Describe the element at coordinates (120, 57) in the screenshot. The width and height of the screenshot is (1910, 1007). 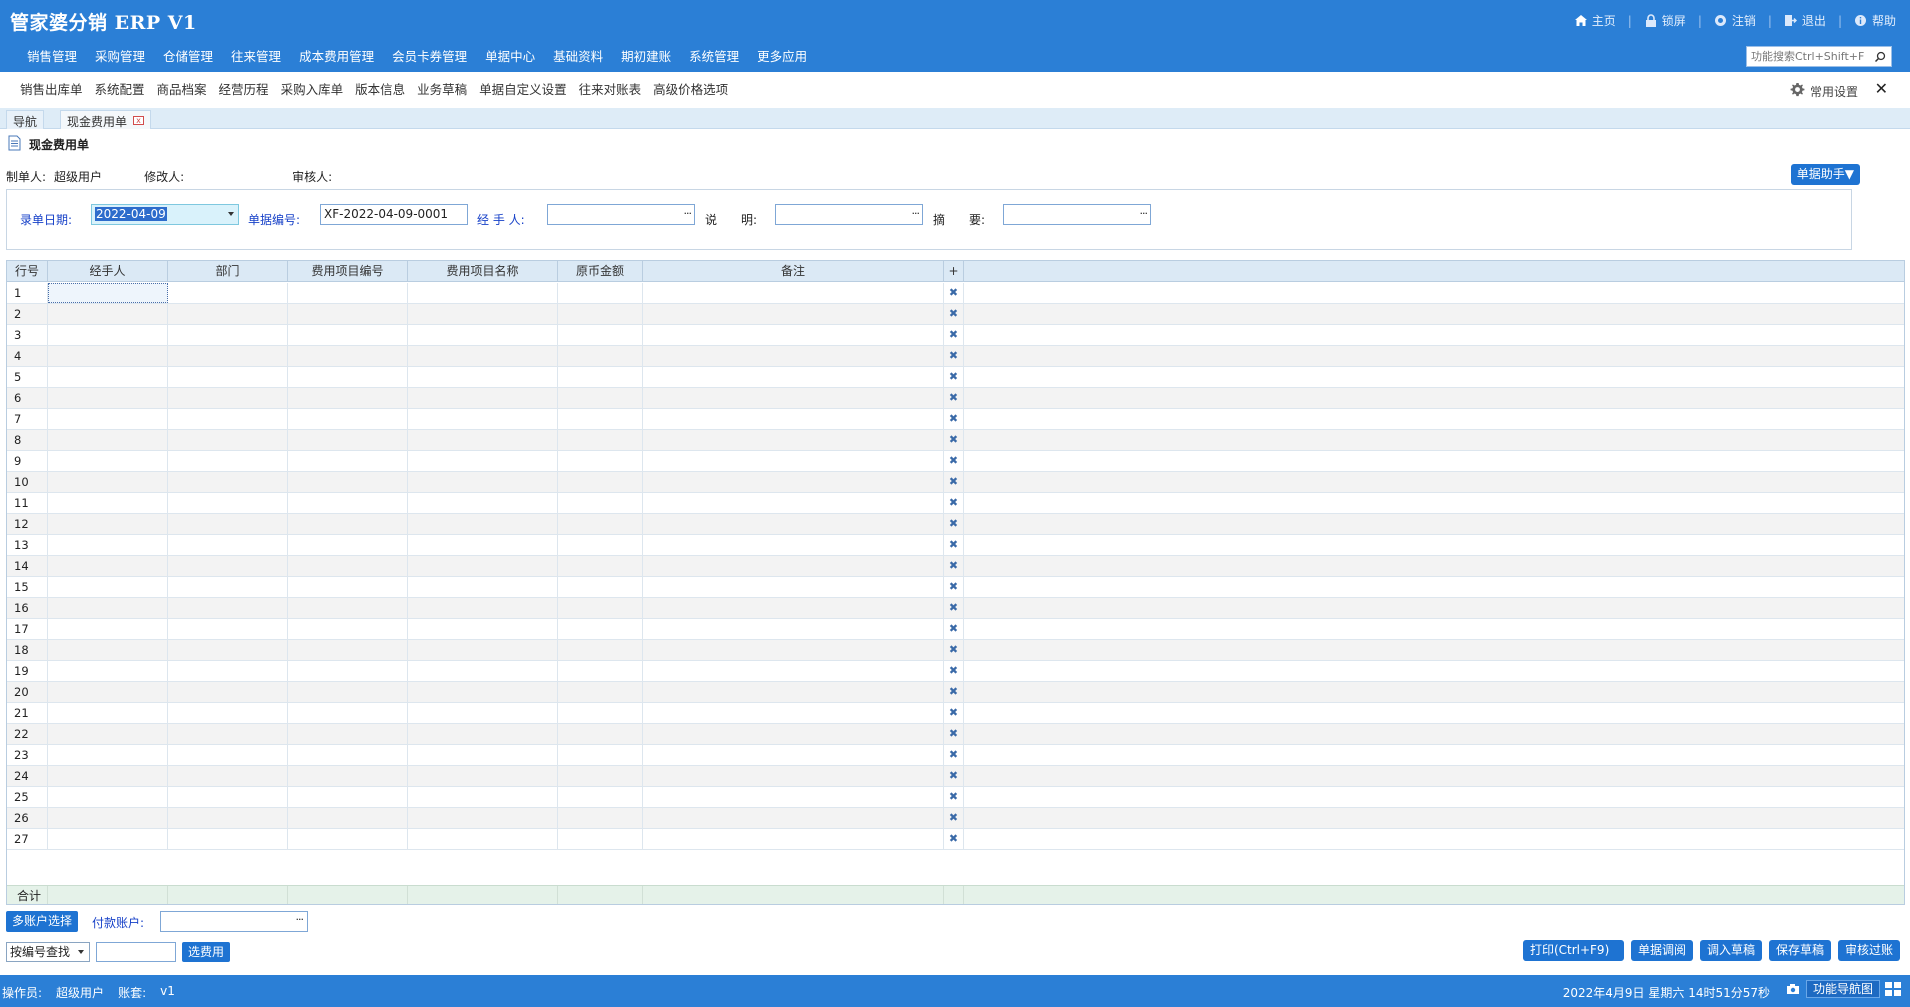
I see `nav-item-purchase: 采购管理` at that location.